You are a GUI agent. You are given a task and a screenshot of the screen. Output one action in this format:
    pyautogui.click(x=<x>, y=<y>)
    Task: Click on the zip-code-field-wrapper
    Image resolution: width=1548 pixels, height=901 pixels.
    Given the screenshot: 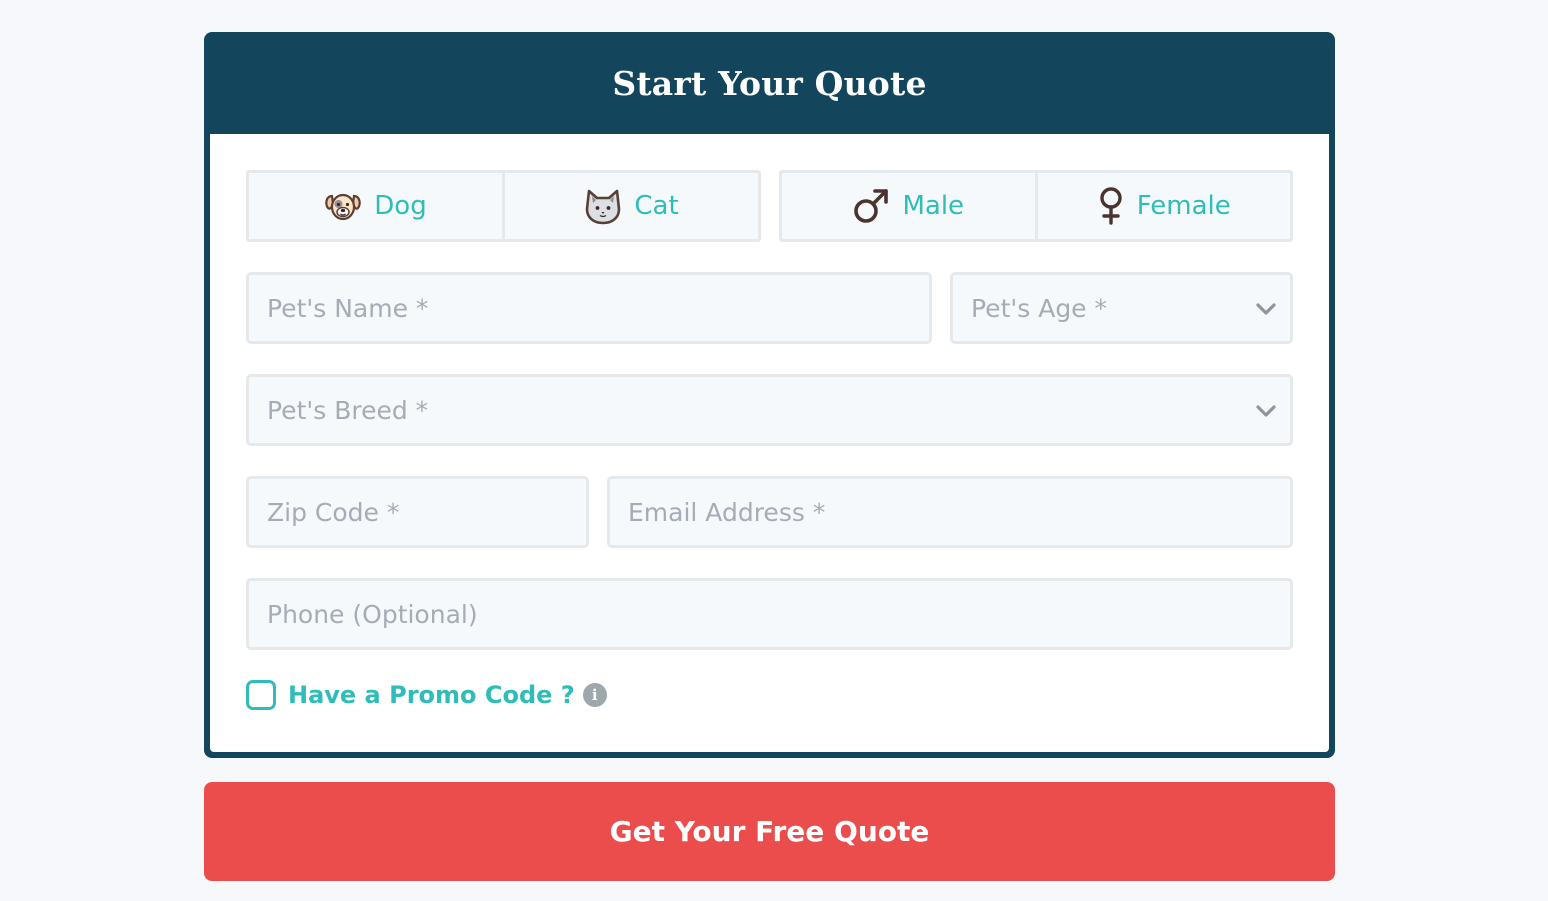 What is the action you would take?
    pyautogui.click(x=417, y=512)
    